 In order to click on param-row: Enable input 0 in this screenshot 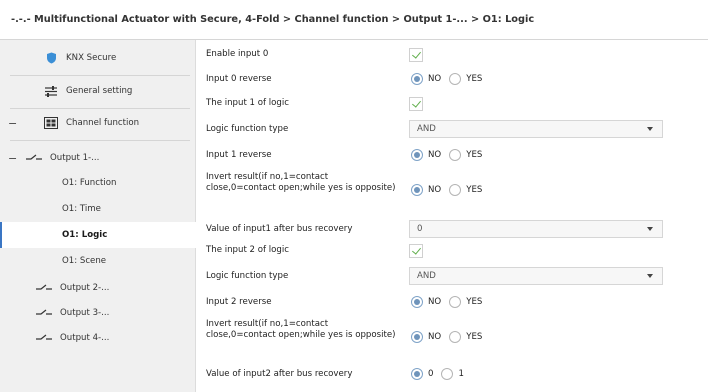, I will do `click(452, 55)`.